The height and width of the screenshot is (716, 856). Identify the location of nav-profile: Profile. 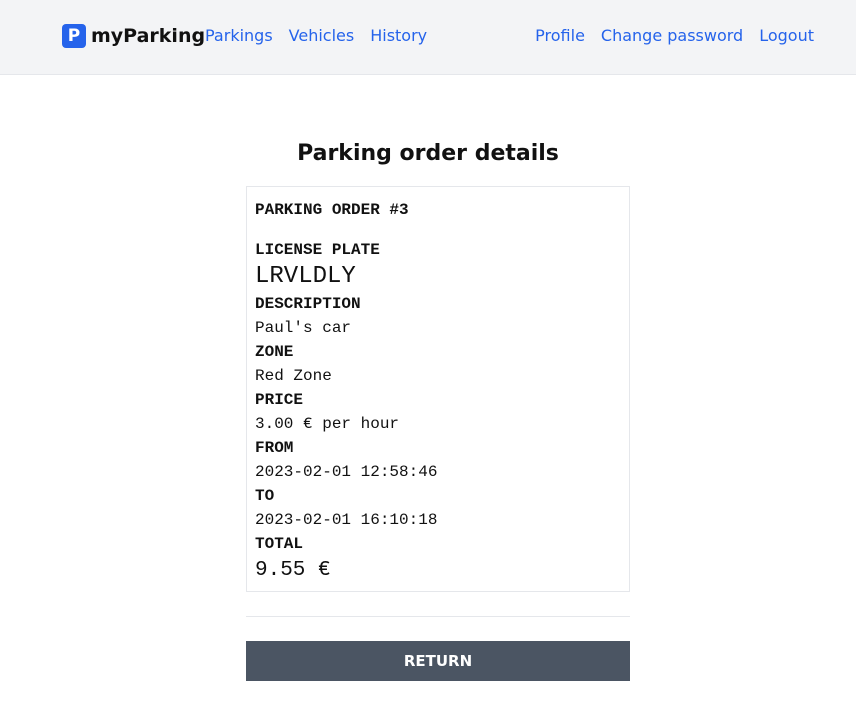
(560, 35).